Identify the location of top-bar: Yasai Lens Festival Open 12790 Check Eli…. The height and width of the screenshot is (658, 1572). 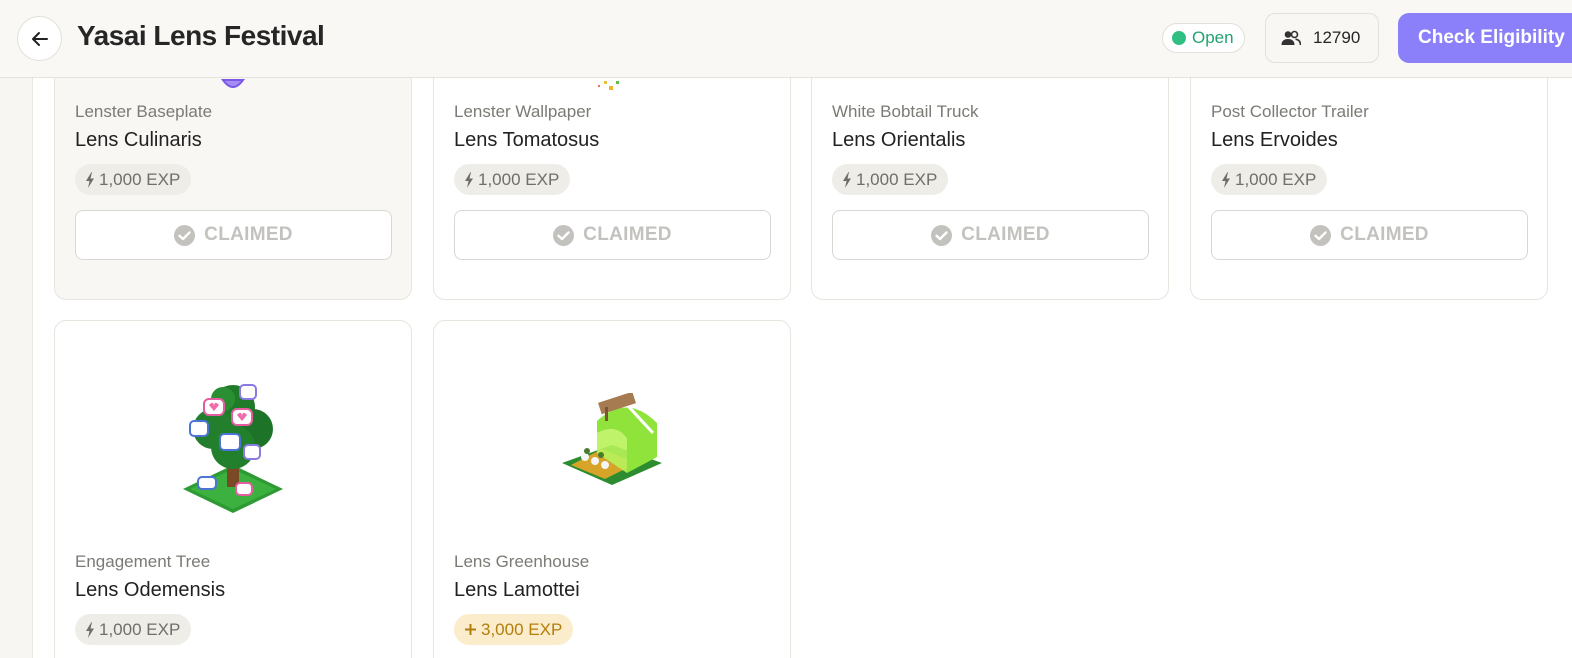
(786, 39).